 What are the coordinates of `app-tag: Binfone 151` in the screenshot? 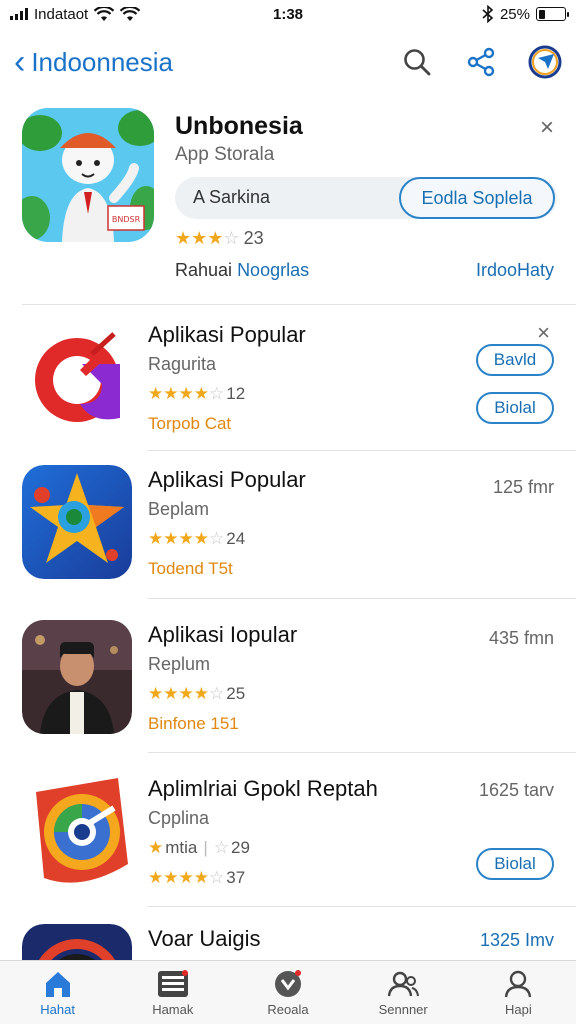 It's located at (193, 723).